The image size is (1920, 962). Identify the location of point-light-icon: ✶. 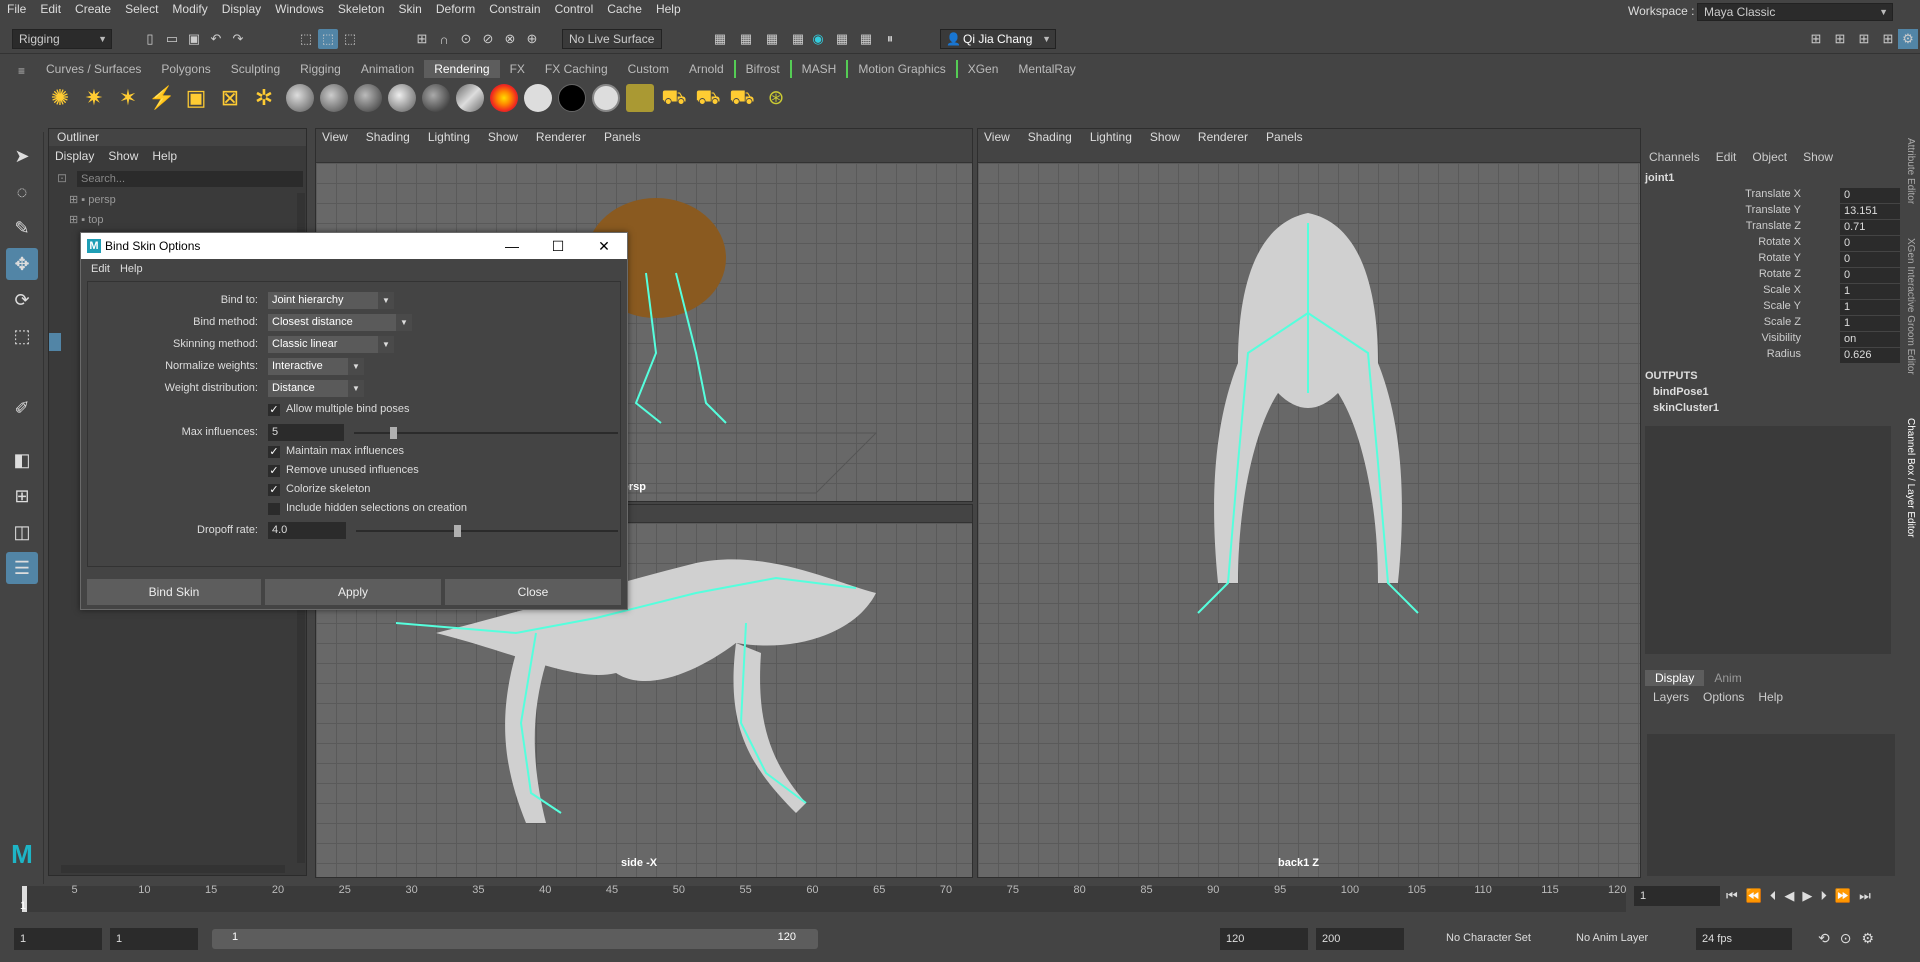
(128, 98).